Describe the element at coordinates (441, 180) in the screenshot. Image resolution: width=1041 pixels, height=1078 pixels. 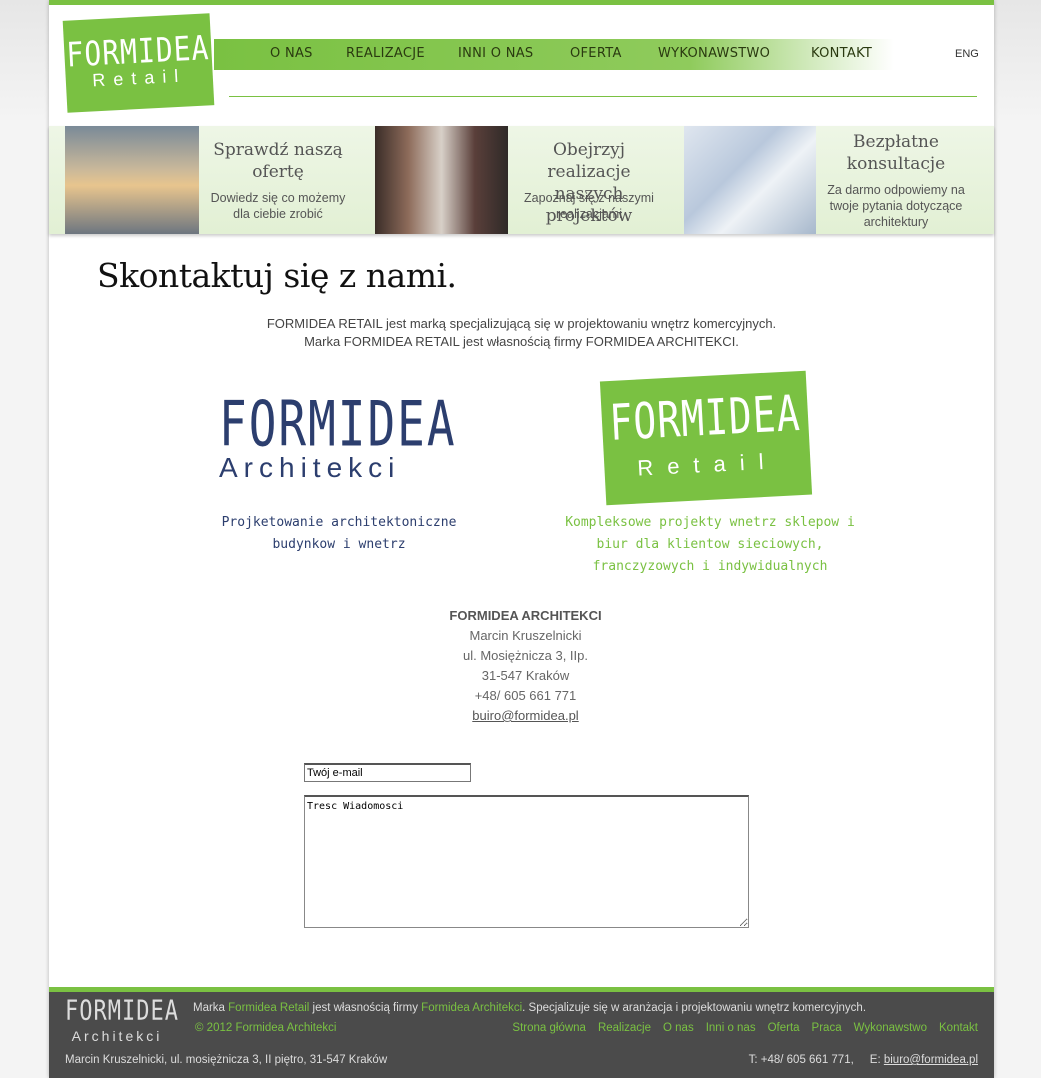
I see `store-interior-image` at that location.